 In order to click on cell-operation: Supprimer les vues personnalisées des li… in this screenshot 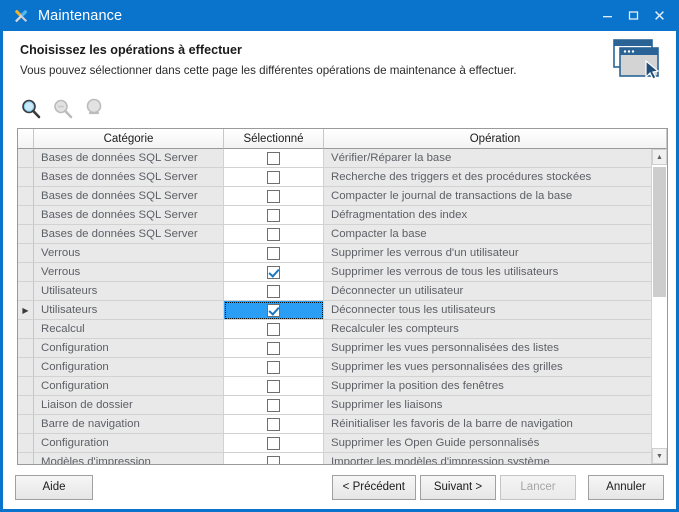, I will do `click(487, 348)`.